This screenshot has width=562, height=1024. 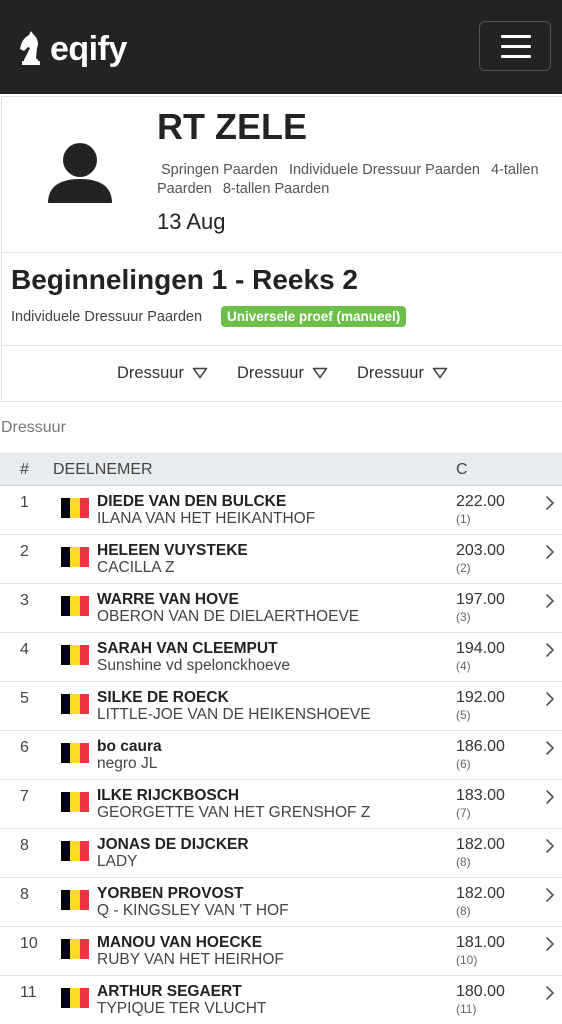 I want to click on filter-dropdown-1: Dressuur, so click(x=162, y=373).